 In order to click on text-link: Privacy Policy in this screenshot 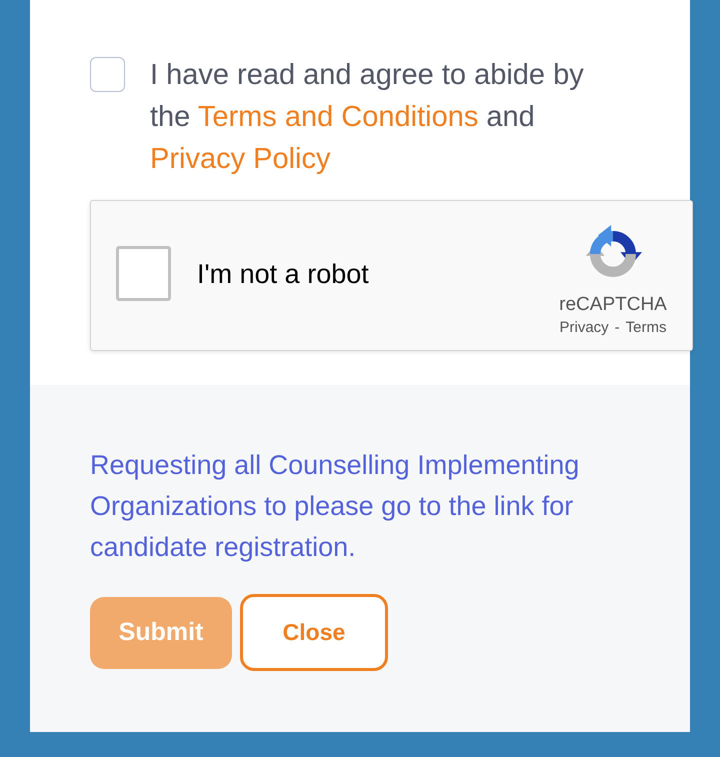, I will do `click(240, 159)`.